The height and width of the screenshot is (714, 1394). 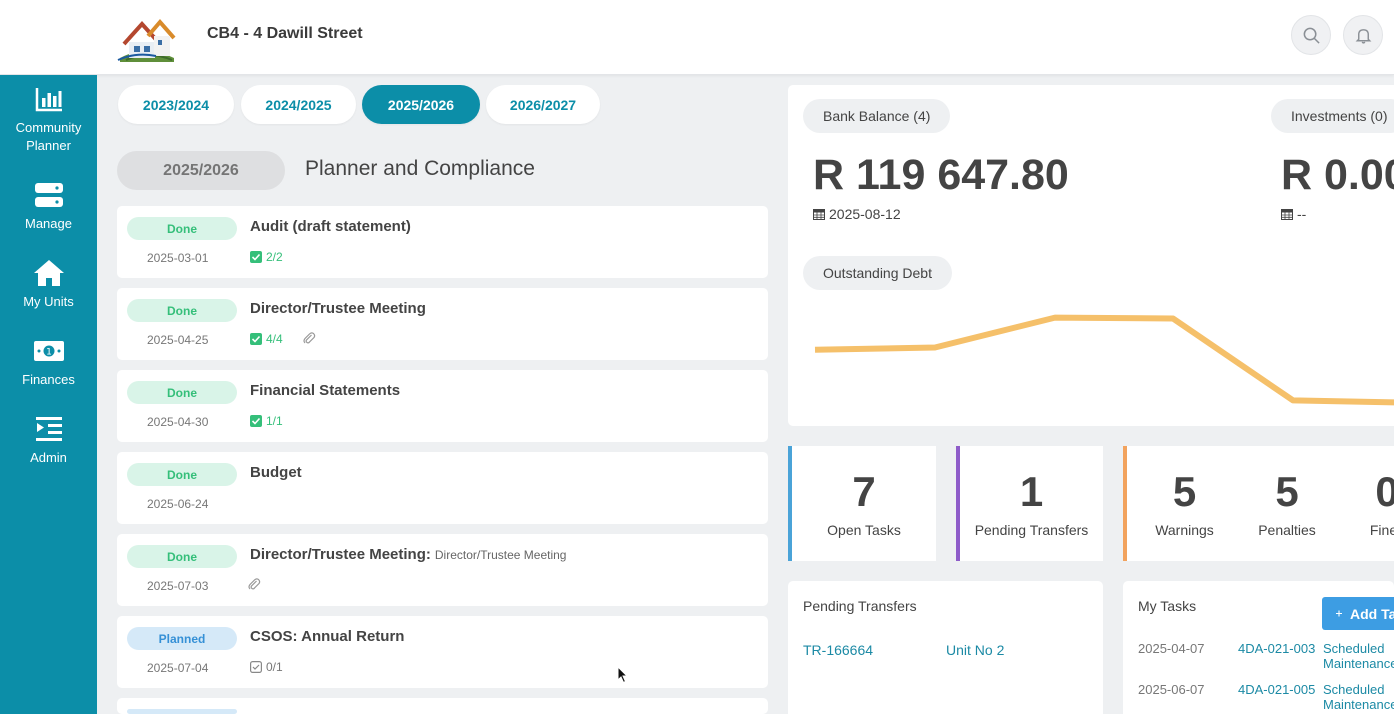 I want to click on search-icon, so click(x=1311, y=35).